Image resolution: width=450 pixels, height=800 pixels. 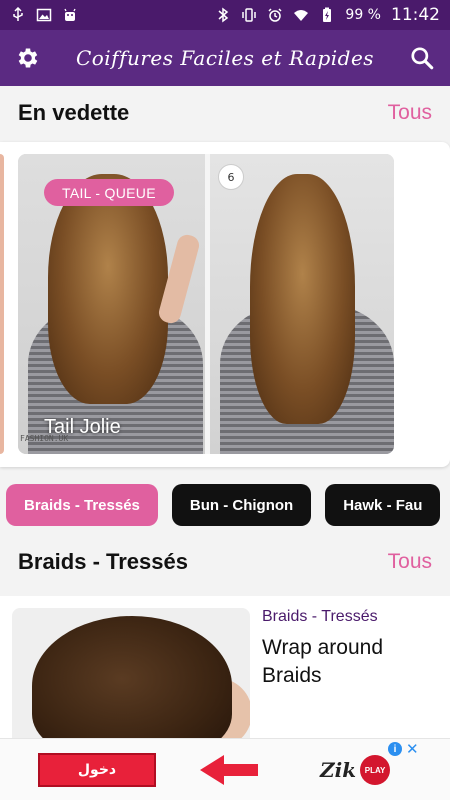 I want to click on android-icon, so click(x=70, y=14).